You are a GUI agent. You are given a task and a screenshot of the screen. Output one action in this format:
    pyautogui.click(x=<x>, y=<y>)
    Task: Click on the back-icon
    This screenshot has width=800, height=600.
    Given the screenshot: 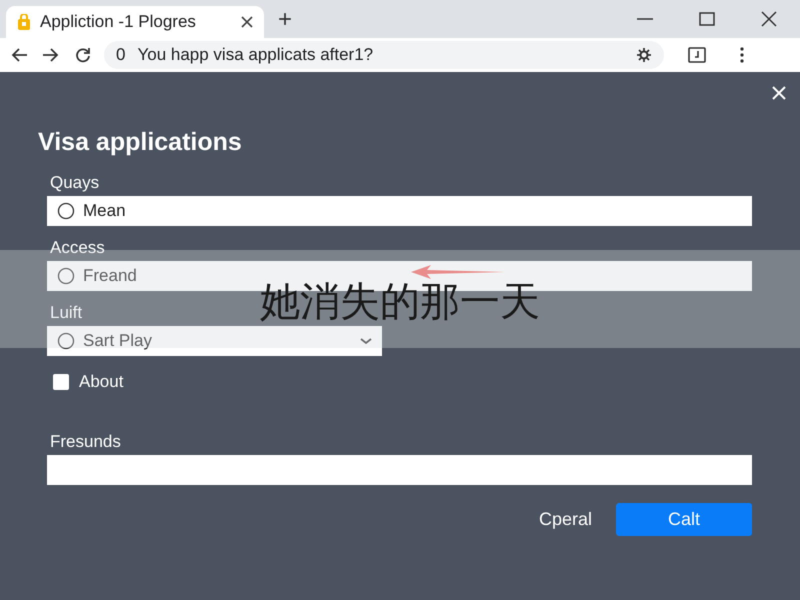 What is the action you would take?
    pyautogui.click(x=19, y=55)
    